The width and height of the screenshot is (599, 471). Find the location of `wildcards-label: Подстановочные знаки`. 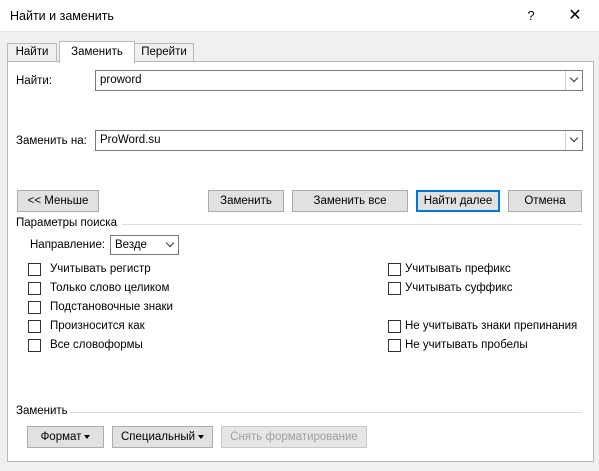

wildcards-label: Подстановочные знаки is located at coordinates (111, 307).